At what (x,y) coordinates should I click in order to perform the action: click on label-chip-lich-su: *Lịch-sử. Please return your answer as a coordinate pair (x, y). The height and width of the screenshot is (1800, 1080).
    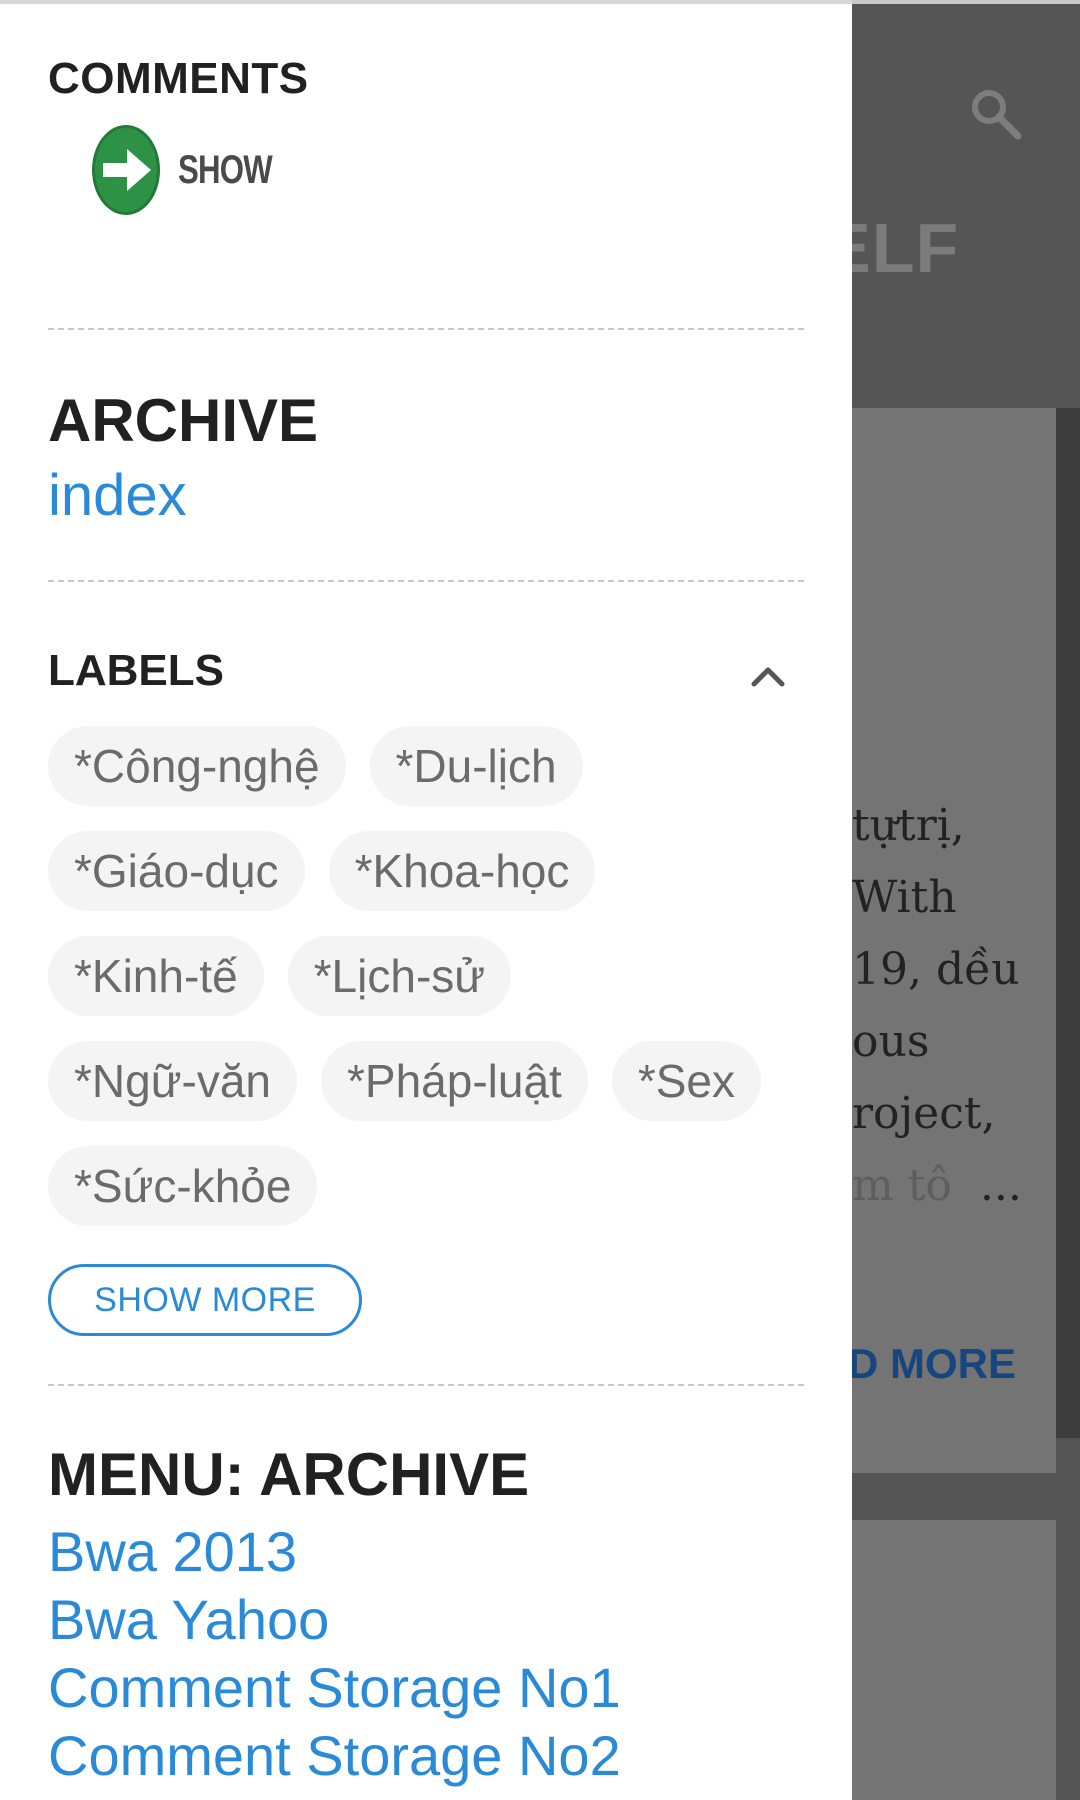
    Looking at the image, I should click on (399, 976).